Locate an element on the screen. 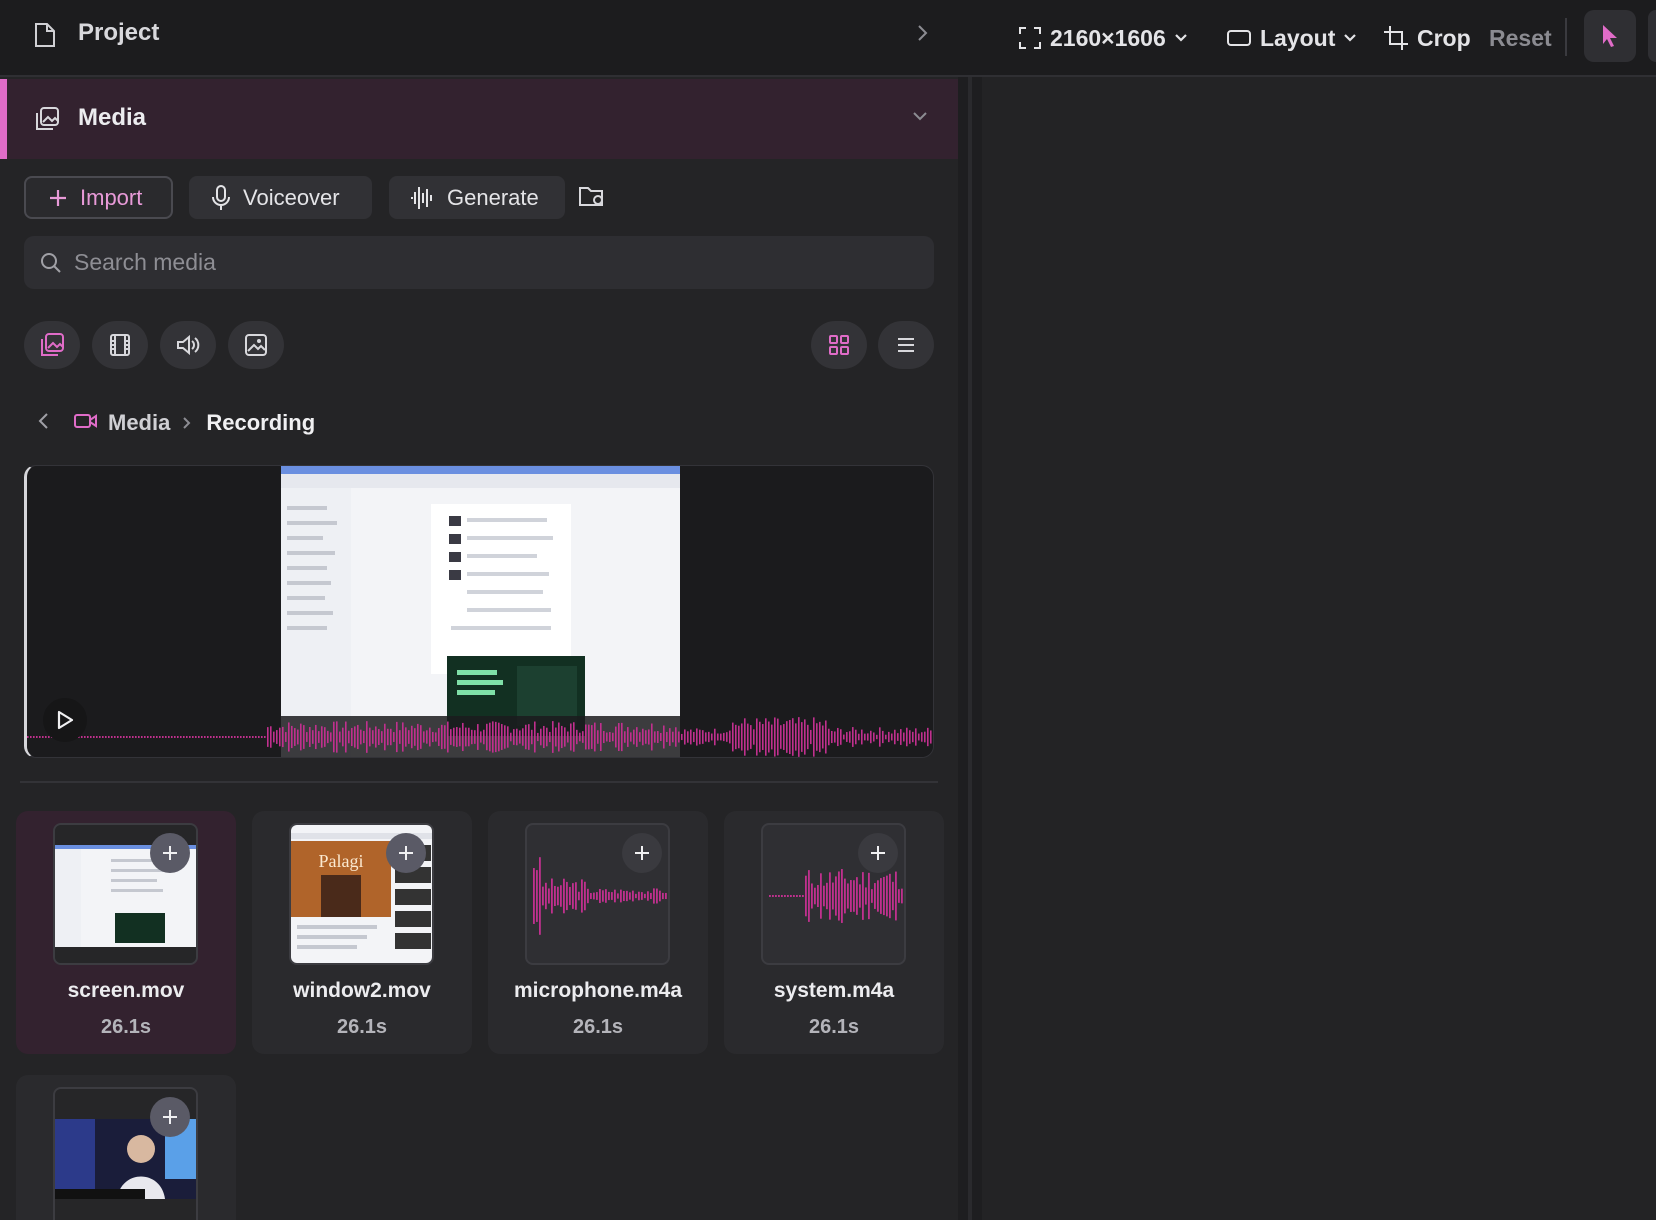 Image resolution: width=1656 pixels, height=1220 pixels. canvas-size-dropdown: 2160×1606 is located at coordinates (1107, 38).